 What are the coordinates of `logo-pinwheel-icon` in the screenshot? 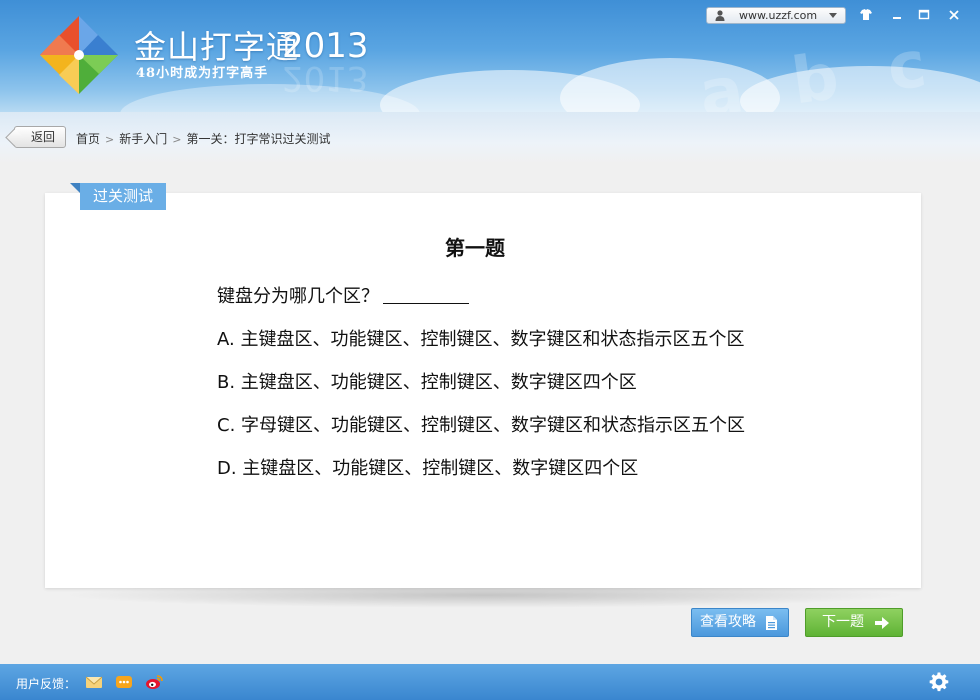 It's located at (79, 55).